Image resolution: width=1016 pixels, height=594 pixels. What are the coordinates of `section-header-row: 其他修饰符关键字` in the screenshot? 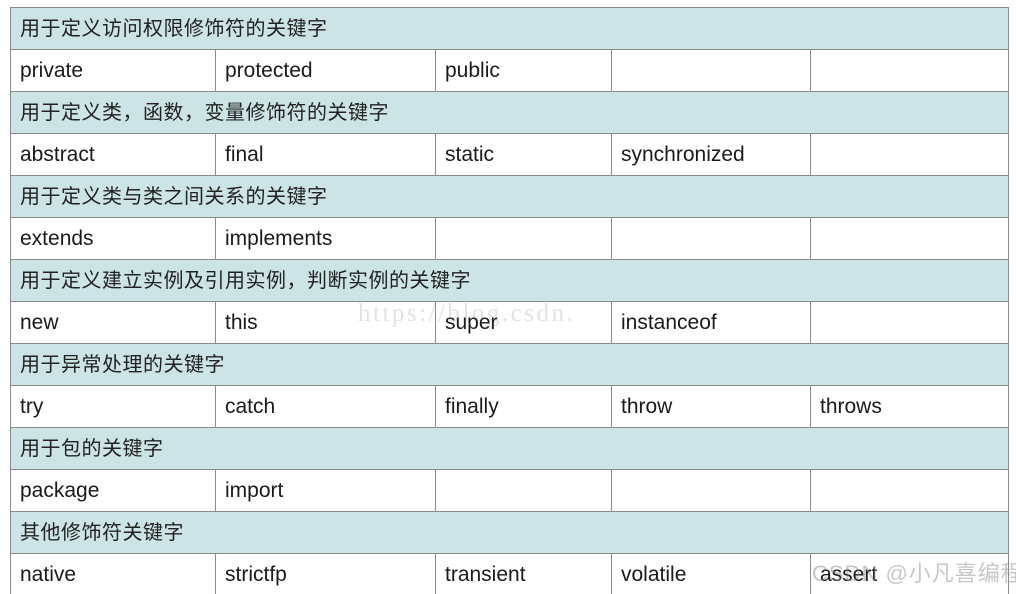 It's located at (509, 532).